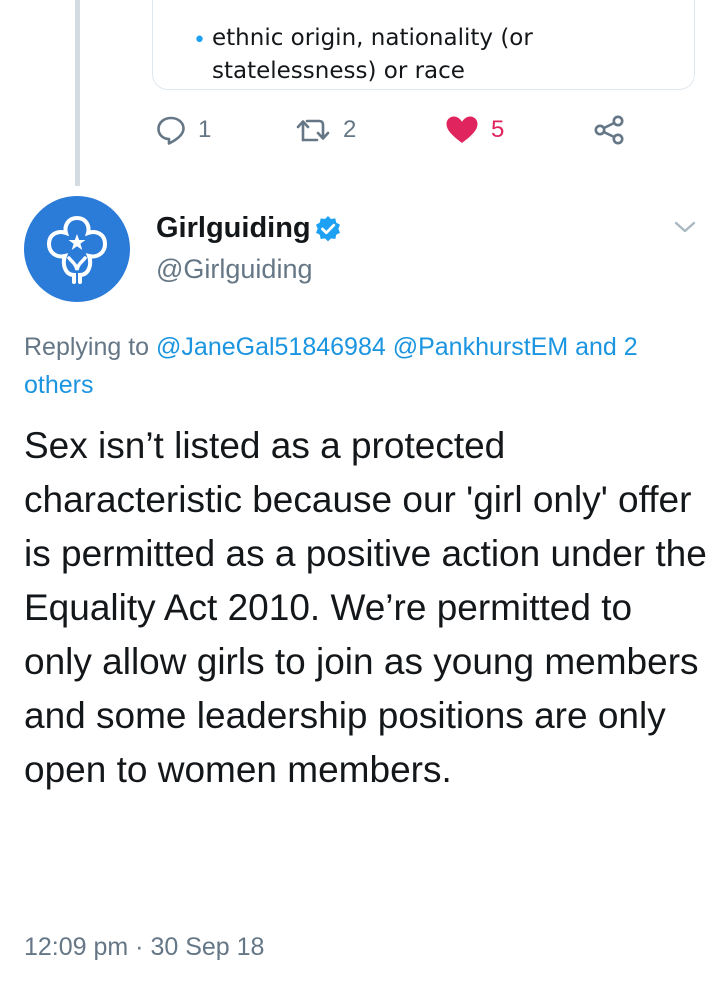 The width and height of the screenshot is (713, 992). I want to click on trefoil-logo-icon, so click(77, 250).